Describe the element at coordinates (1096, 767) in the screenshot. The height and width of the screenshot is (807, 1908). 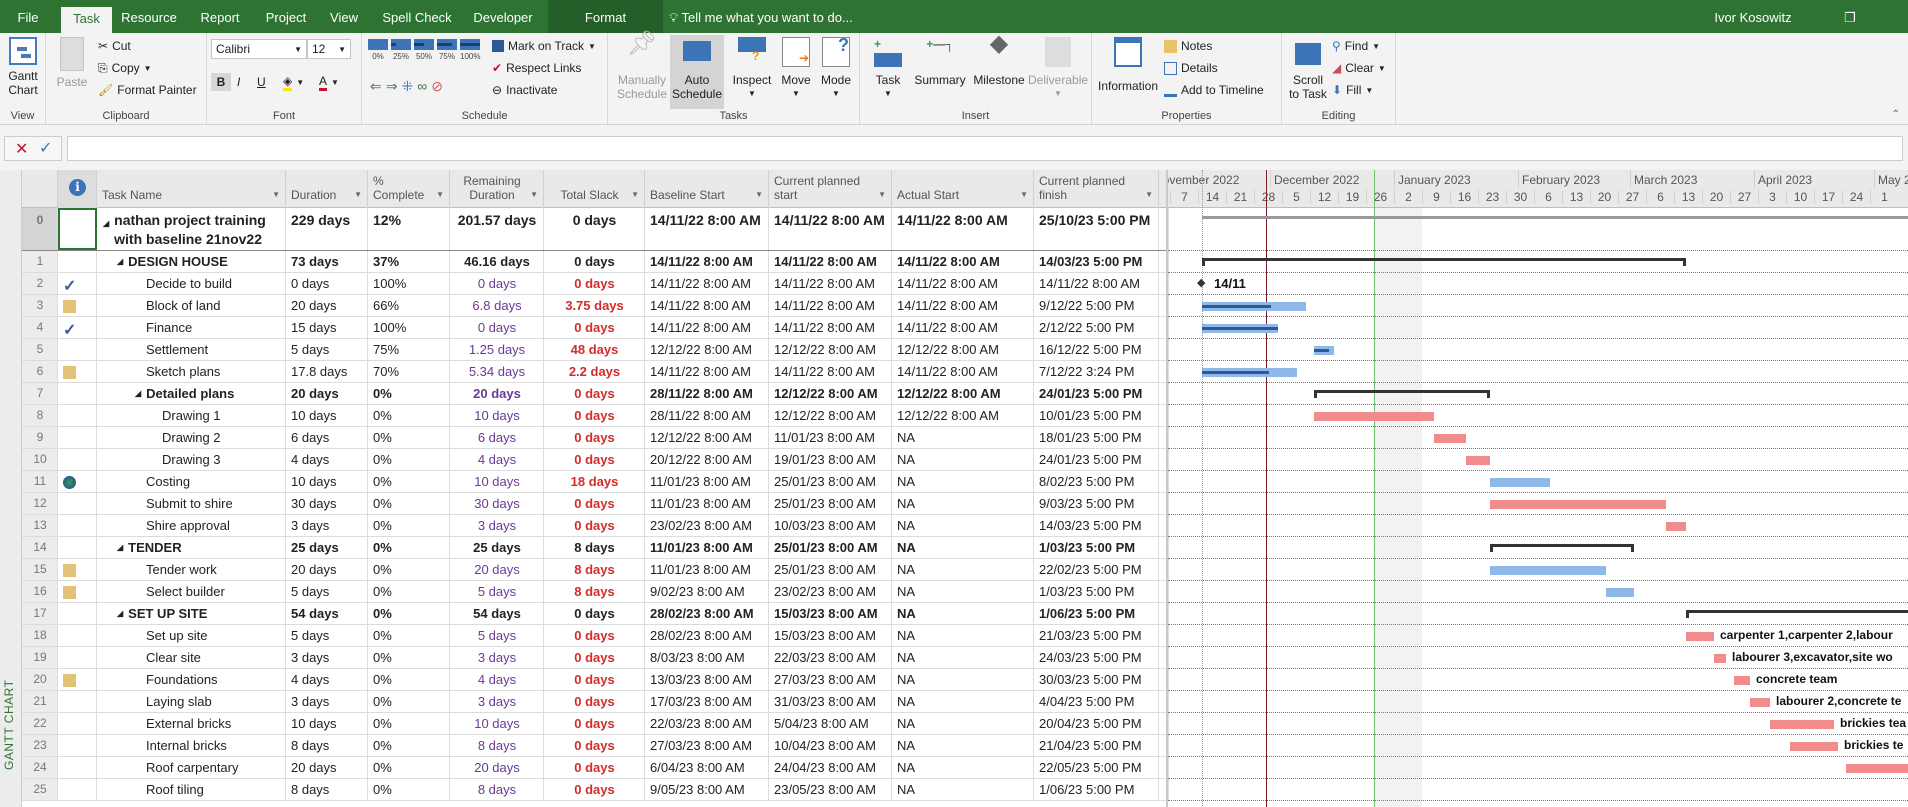
I see `finish-cell: 22/05/23 5:00 PM` at that location.